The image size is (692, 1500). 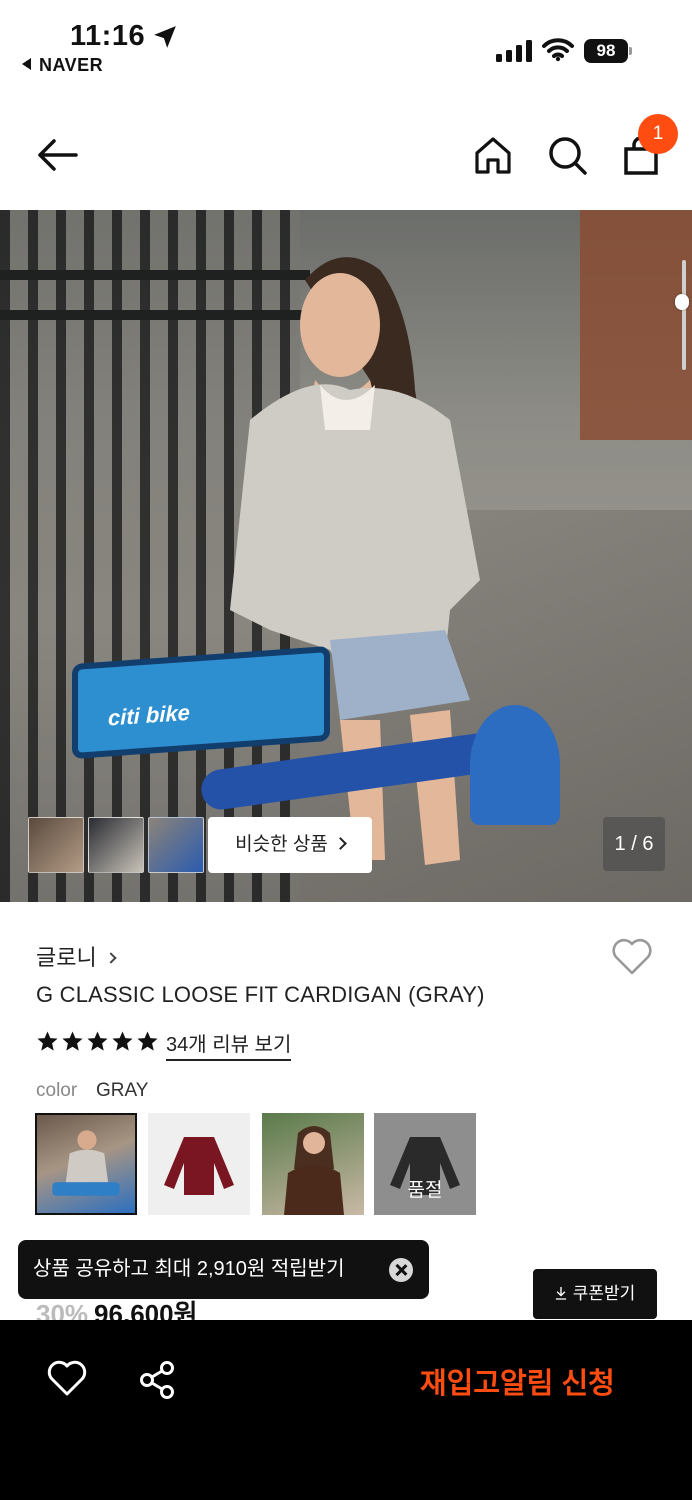 I want to click on brand-link: 글로니, so click(x=76, y=956).